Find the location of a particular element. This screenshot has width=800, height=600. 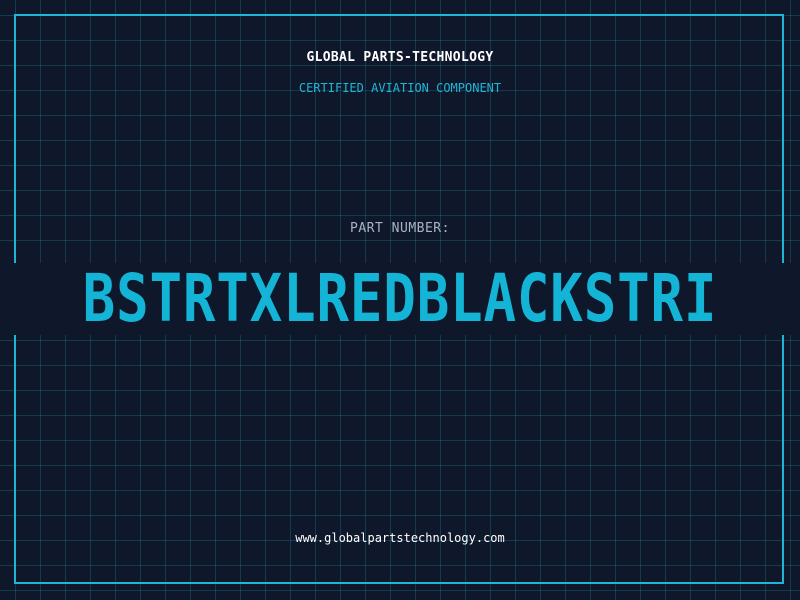

company-name: GLOBAL PARTS-TECHNOLOGY is located at coordinates (400, 57).